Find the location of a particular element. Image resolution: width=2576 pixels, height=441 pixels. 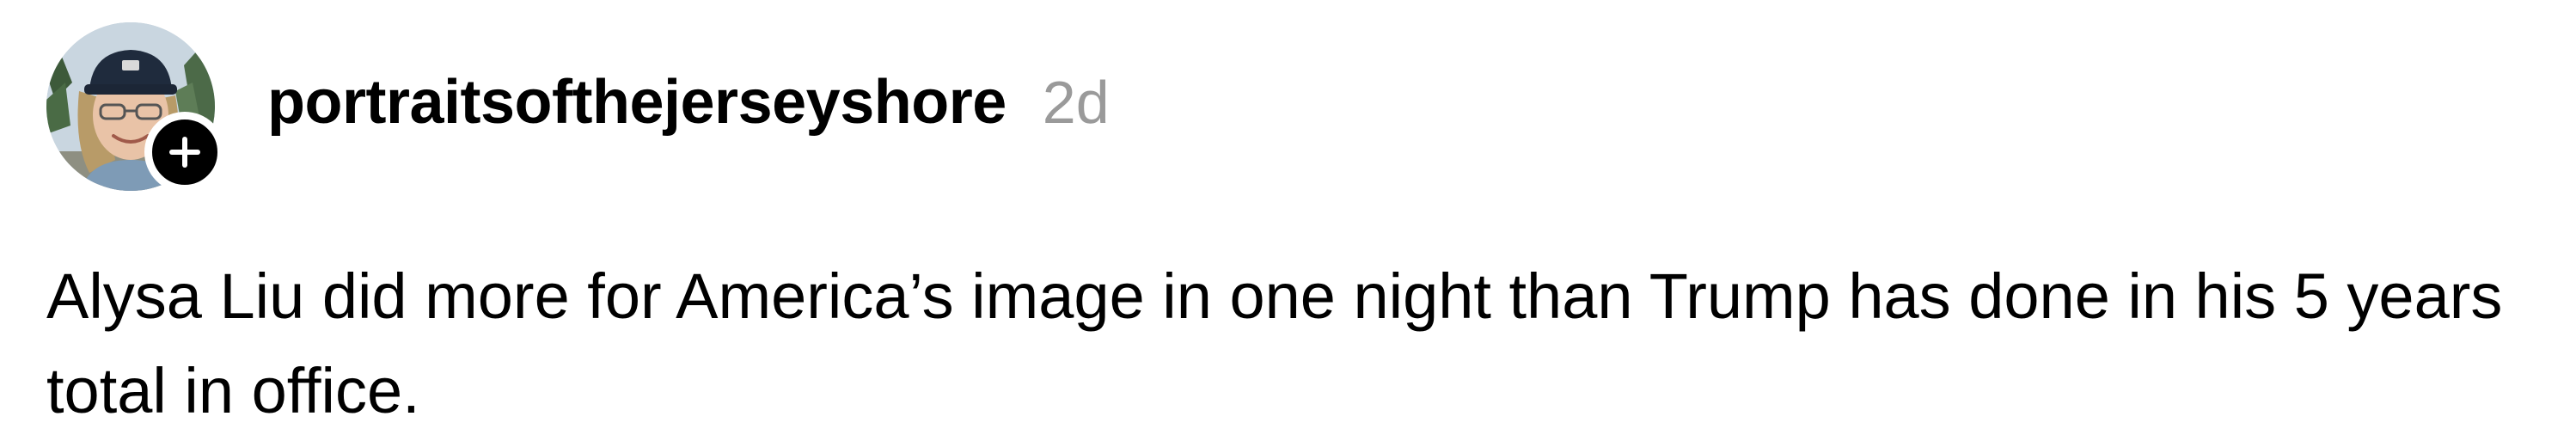

username-link: portraitsofthejerseyshore is located at coordinates (637, 102).